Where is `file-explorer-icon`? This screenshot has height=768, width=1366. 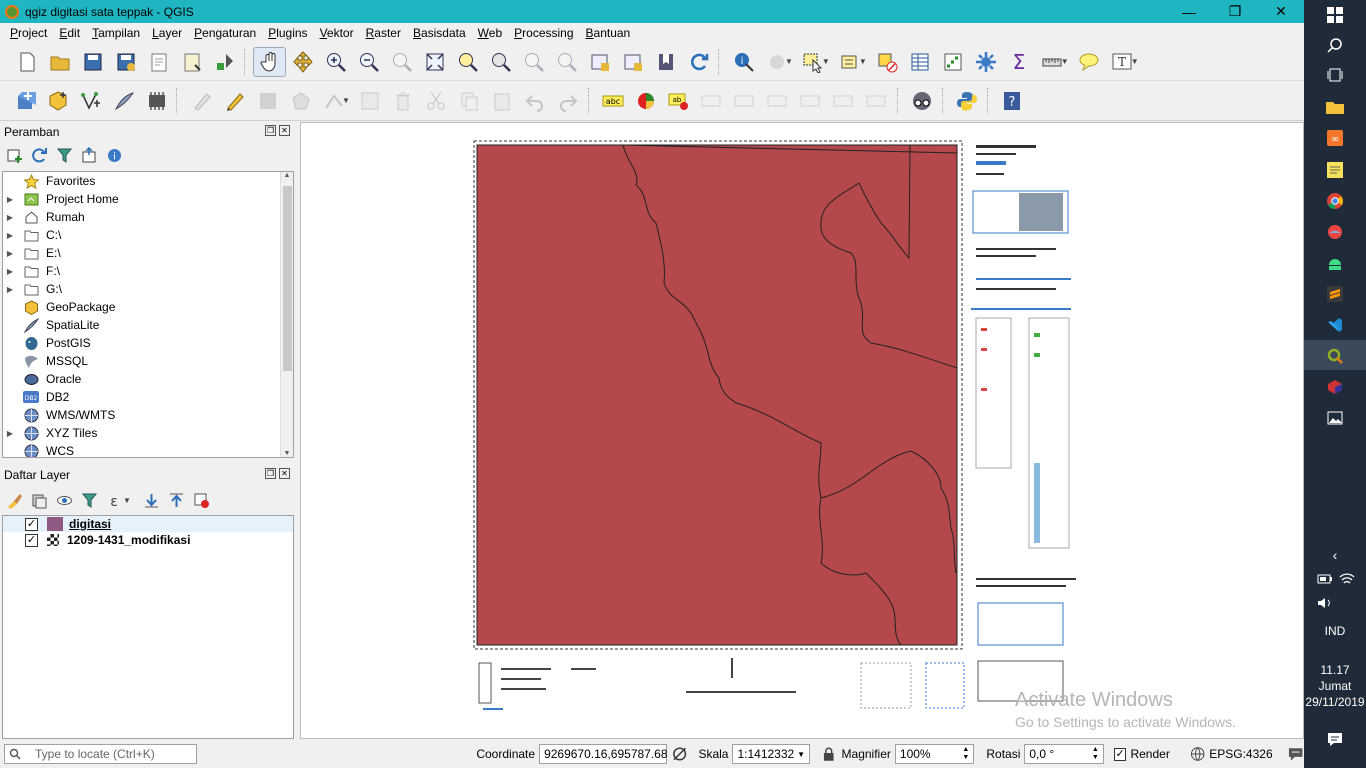
file-explorer-icon is located at coordinates (1335, 107).